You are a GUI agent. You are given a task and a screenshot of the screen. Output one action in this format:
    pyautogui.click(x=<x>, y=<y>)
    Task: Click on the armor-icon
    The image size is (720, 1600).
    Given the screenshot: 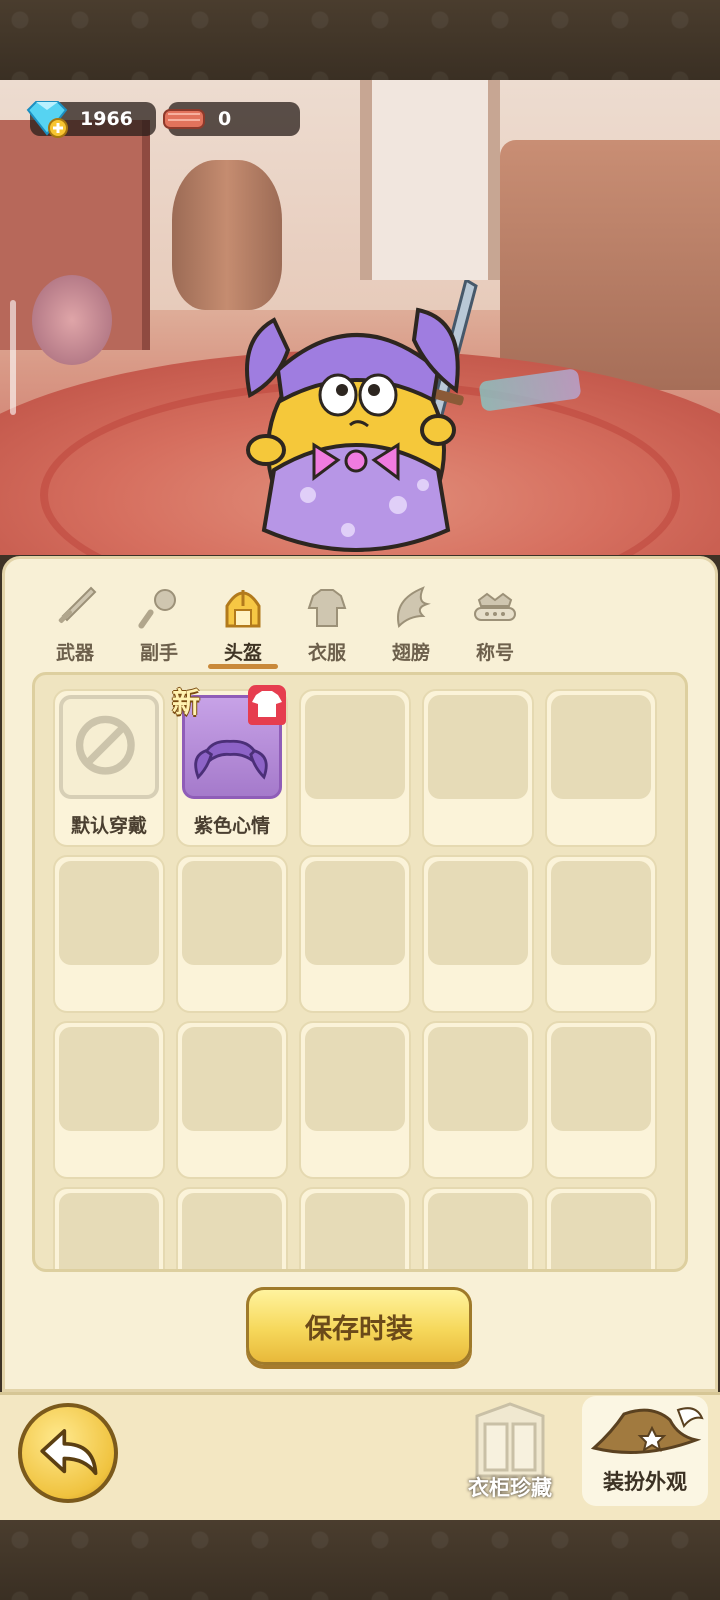 What is the action you would take?
    pyautogui.click(x=327, y=608)
    